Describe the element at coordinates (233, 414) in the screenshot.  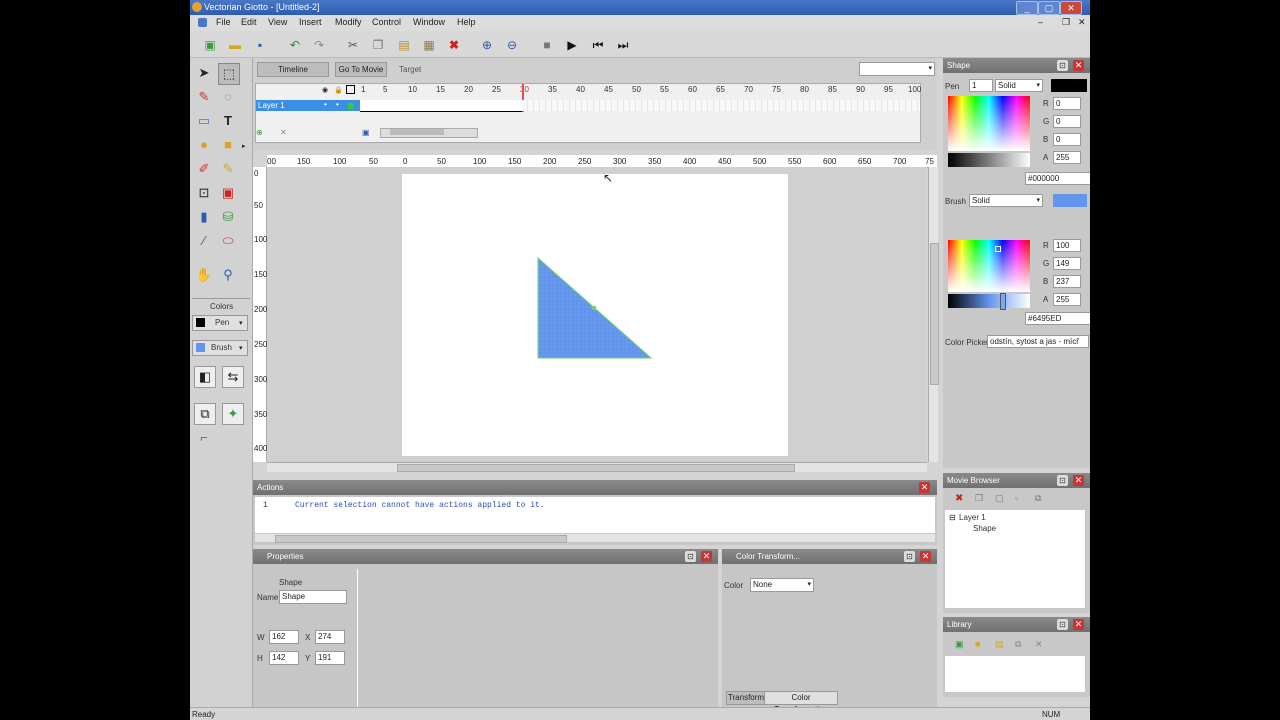
I see `smooth-icon: ✦` at that location.